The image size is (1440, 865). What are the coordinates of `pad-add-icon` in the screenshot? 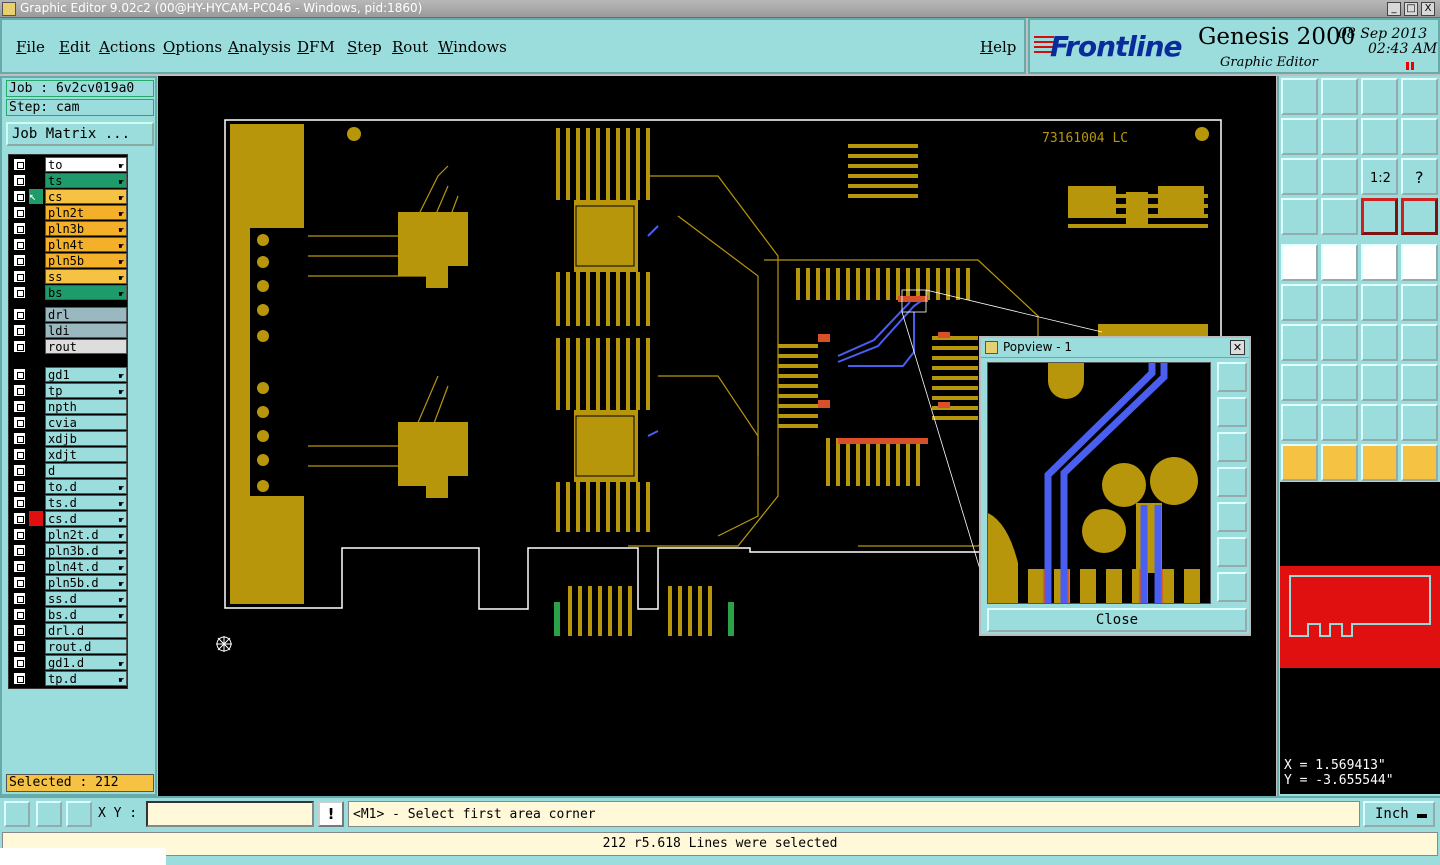 It's located at (1299, 262).